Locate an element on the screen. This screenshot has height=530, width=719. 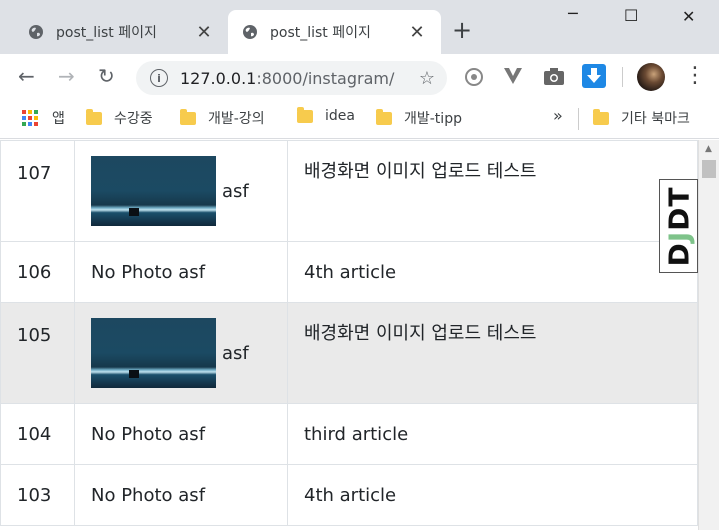
bookmark-apps: 앱 is located at coordinates (43, 118).